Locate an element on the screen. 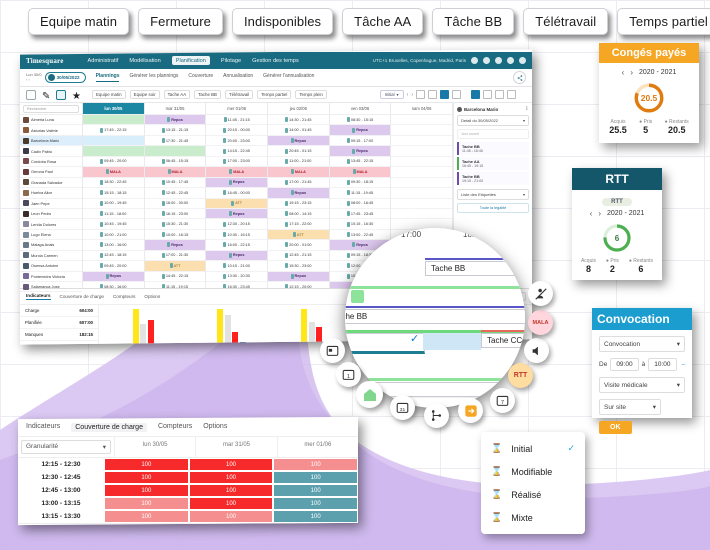 The width and height of the screenshot is (710, 550). planning-cell: 18:30 - 22:45 is located at coordinates (113, 183).